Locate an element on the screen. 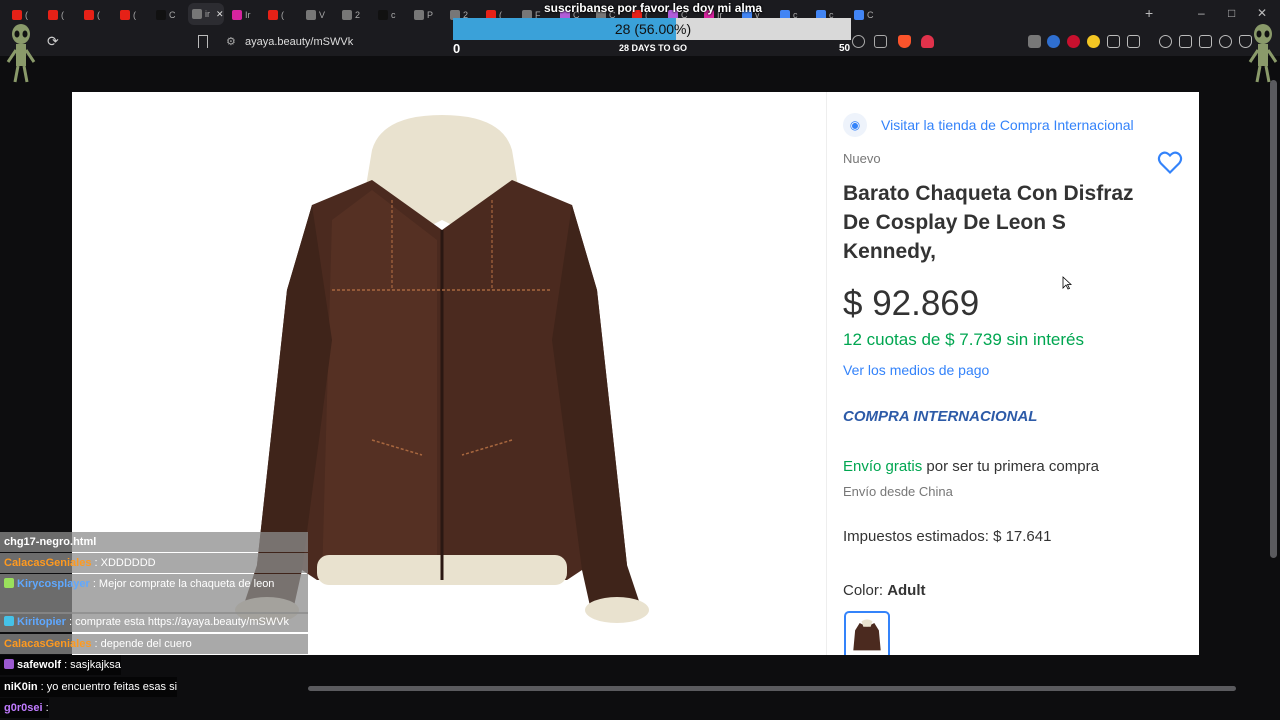 The image size is (1280, 720). chat-text: : XDDDDDD is located at coordinates (123, 563).